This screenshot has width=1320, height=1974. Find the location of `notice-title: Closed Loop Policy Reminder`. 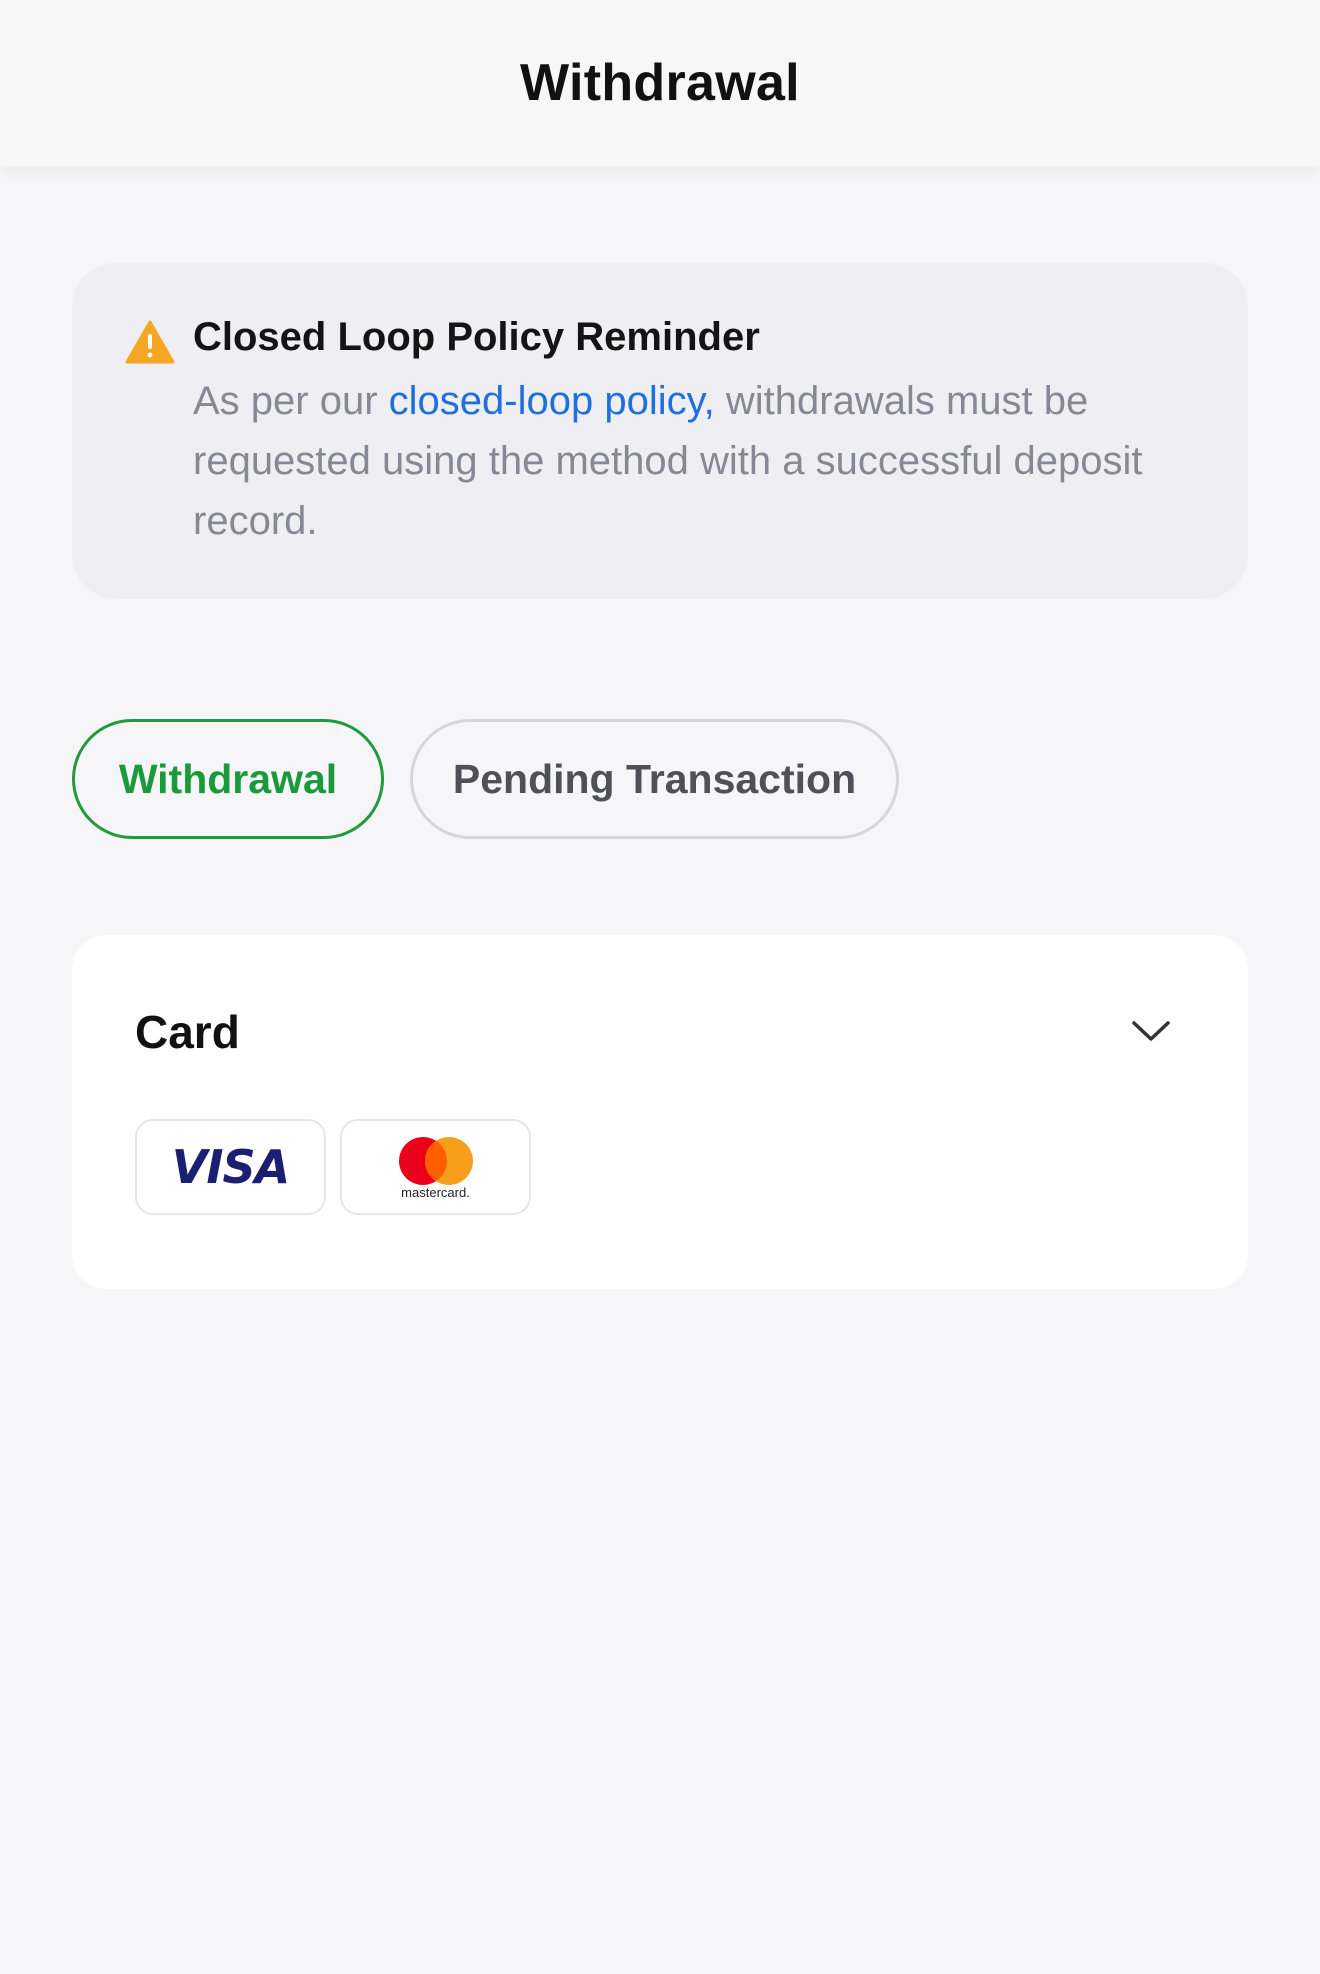

notice-title: Closed Loop Policy Reminder is located at coordinates (476, 337).